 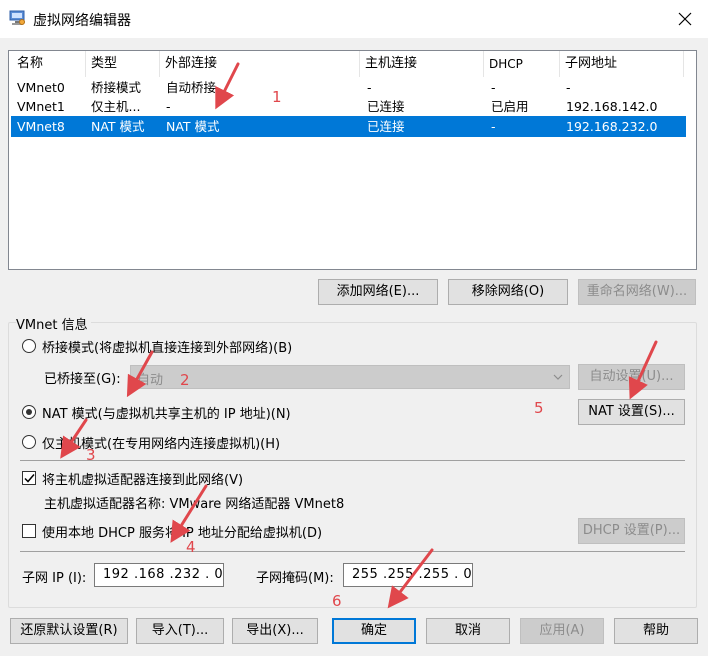 What do you see at coordinates (163, 574) in the screenshot?
I see `subnet-ip-value: 192 .168 .232 . 0` at bounding box center [163, 574].